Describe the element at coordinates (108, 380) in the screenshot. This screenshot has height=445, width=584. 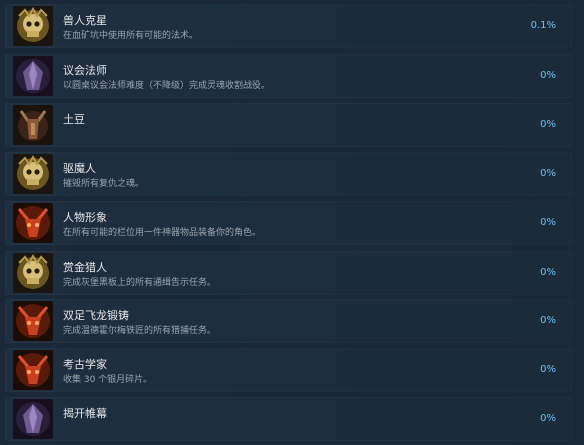
I see `achievement-description: 收集 30 个银月碎片。` at that location.